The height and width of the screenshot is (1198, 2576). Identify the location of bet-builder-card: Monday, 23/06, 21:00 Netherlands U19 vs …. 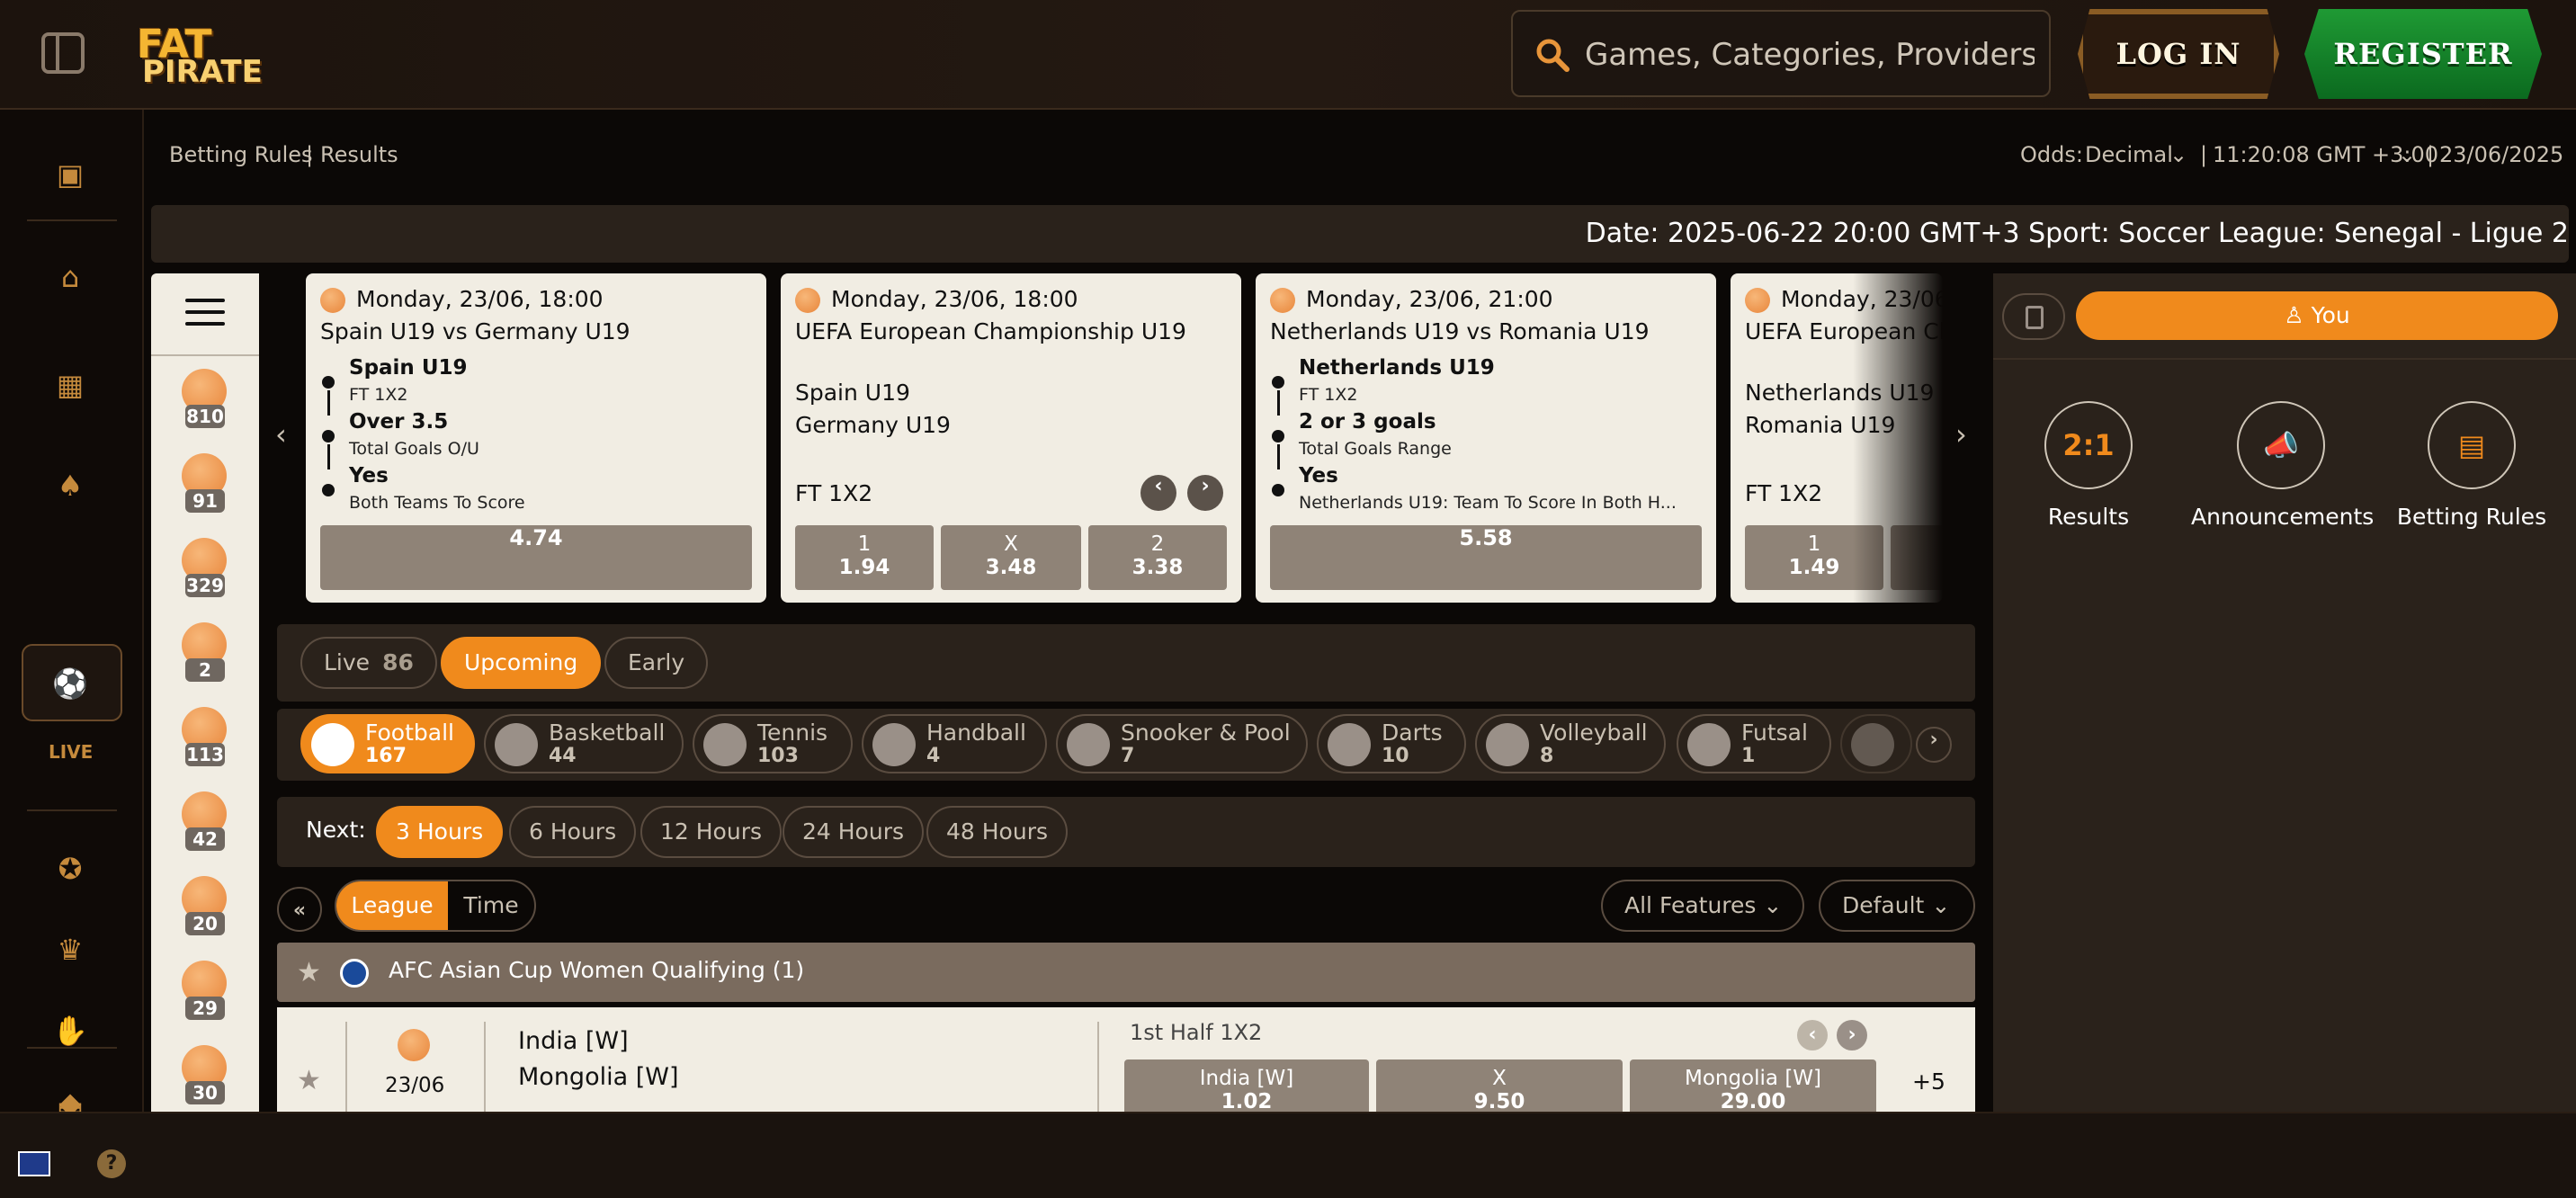
(1486, 438).